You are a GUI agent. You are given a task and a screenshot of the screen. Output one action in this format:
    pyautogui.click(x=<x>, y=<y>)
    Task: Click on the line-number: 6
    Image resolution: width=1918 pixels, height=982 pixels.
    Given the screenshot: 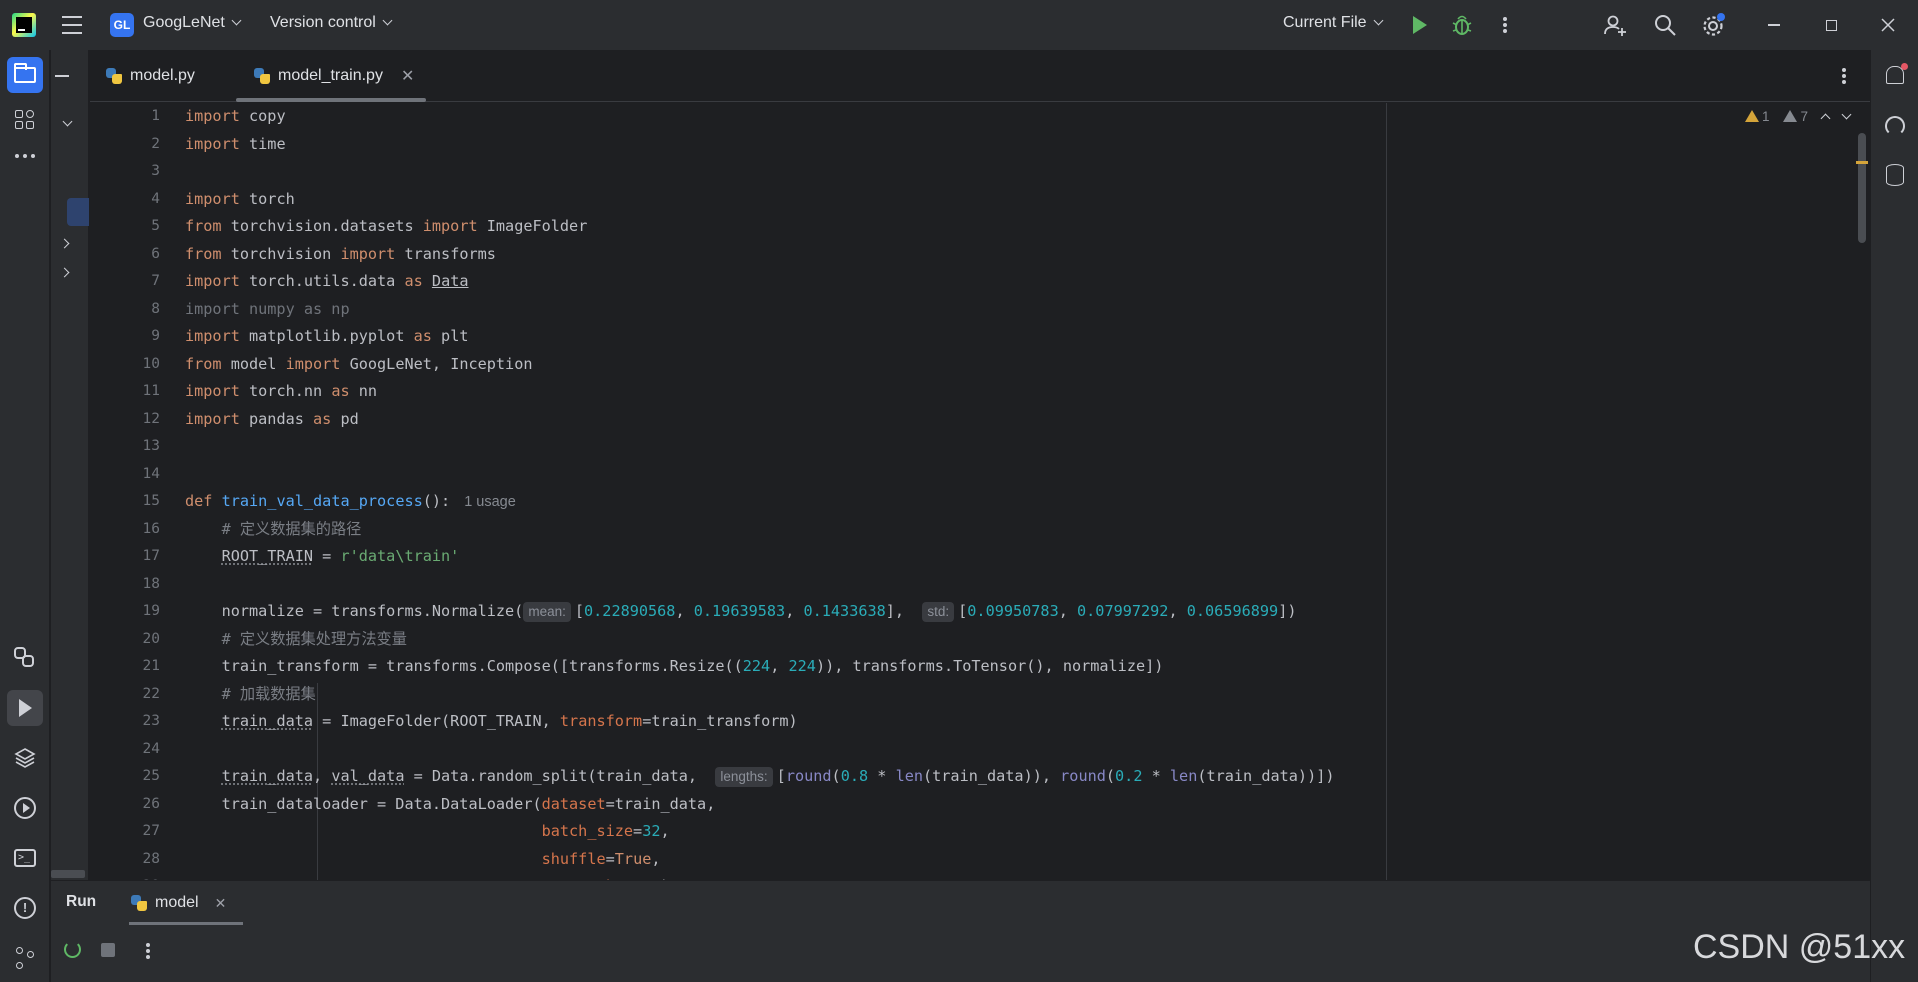 What is the action you would take?
    pyautogui.click(x=131, y=255)
    